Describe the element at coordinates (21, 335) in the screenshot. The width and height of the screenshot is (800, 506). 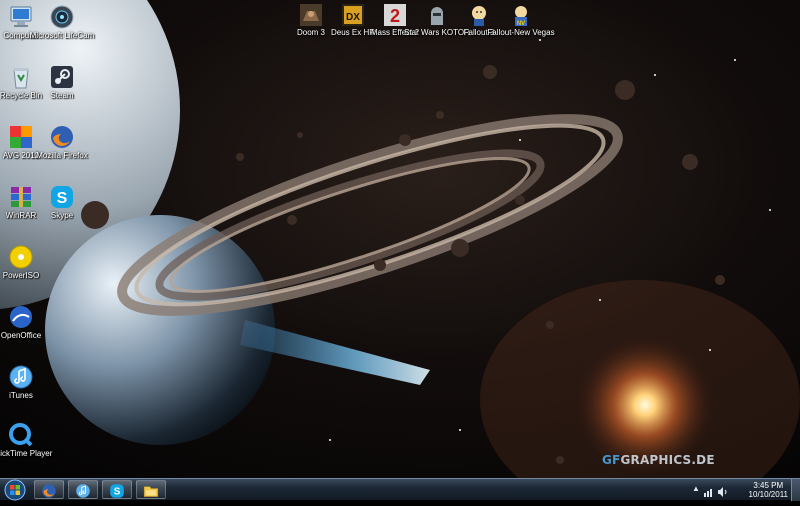
I see `desktop-icon-label: OpenOffice` at that location.